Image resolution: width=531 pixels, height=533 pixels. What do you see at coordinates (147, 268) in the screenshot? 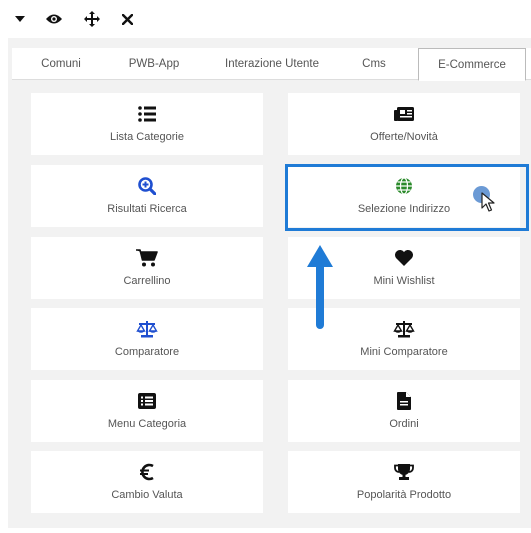
I see `widget-tile-carrellino: Carrellino` at bounding box center [147, 268].